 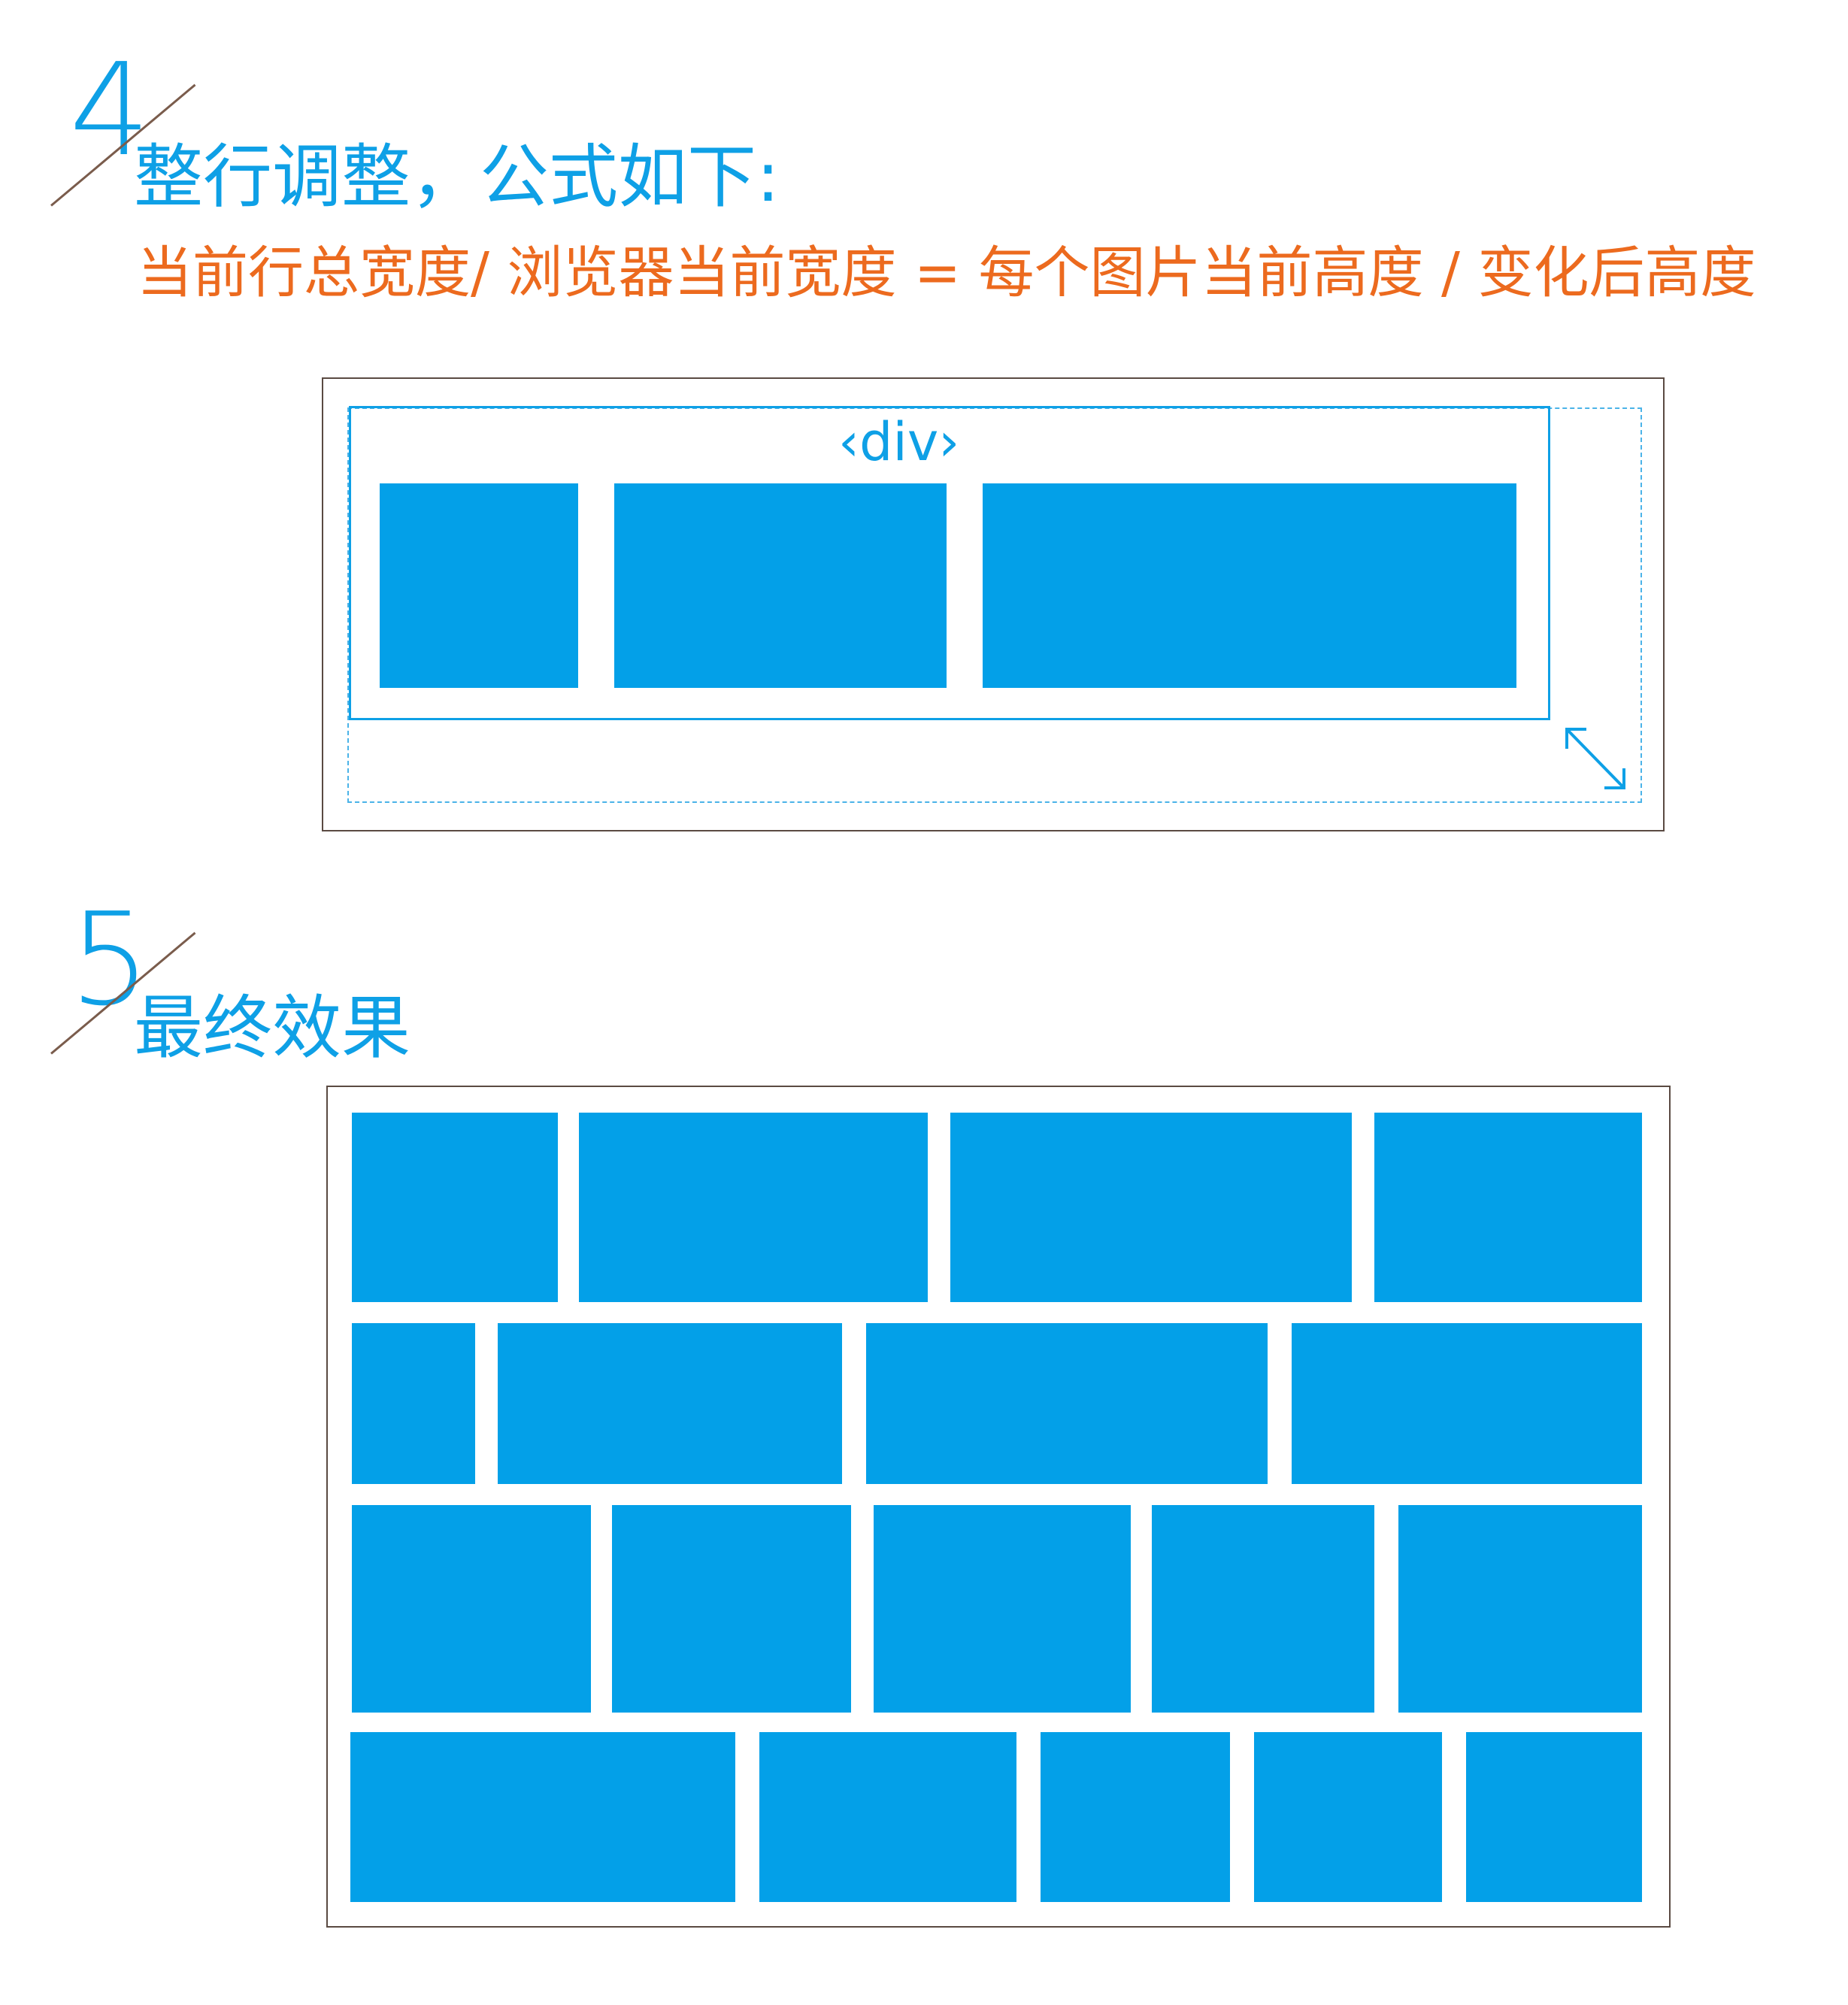 I want to click on step-5-title: 最终效果, so click(x=272, y=1028).